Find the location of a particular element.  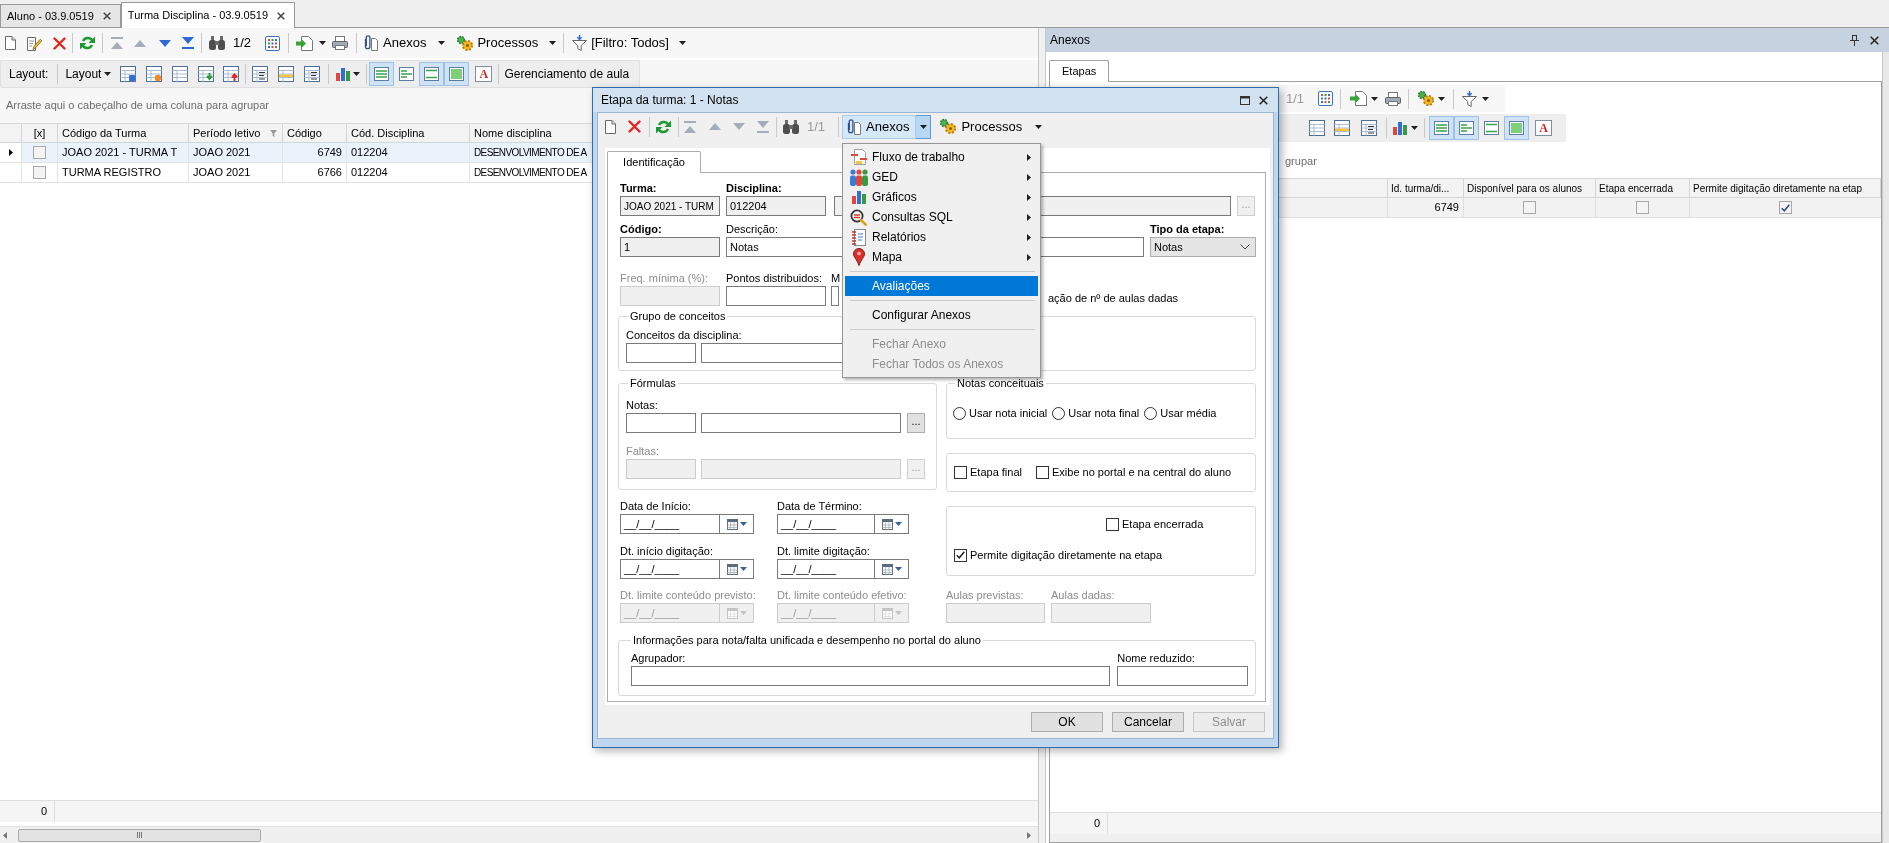

toolbar-label: Layout: is located at coordinates (29, 74).